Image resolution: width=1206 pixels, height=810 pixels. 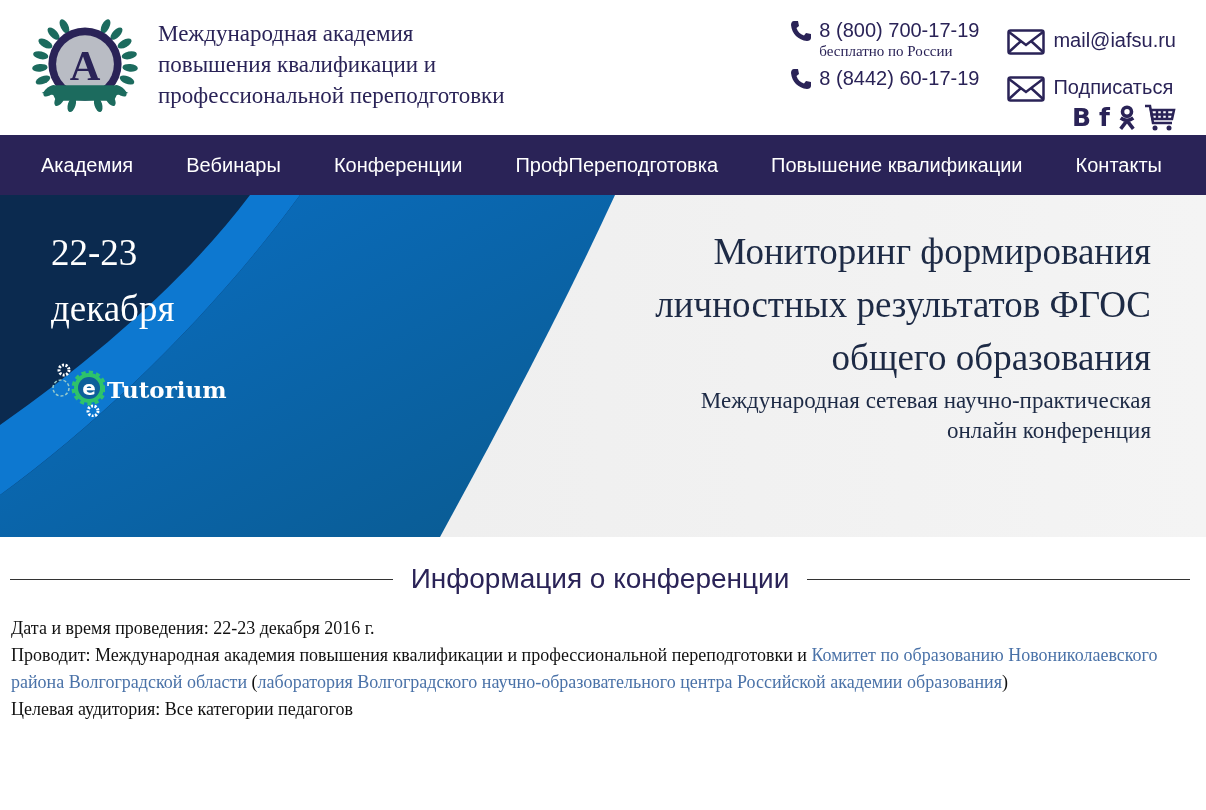 I want to click on academy-name: Международная академия повышения квалификации и профессиональной переподготовки, so click(x=331, y=65).